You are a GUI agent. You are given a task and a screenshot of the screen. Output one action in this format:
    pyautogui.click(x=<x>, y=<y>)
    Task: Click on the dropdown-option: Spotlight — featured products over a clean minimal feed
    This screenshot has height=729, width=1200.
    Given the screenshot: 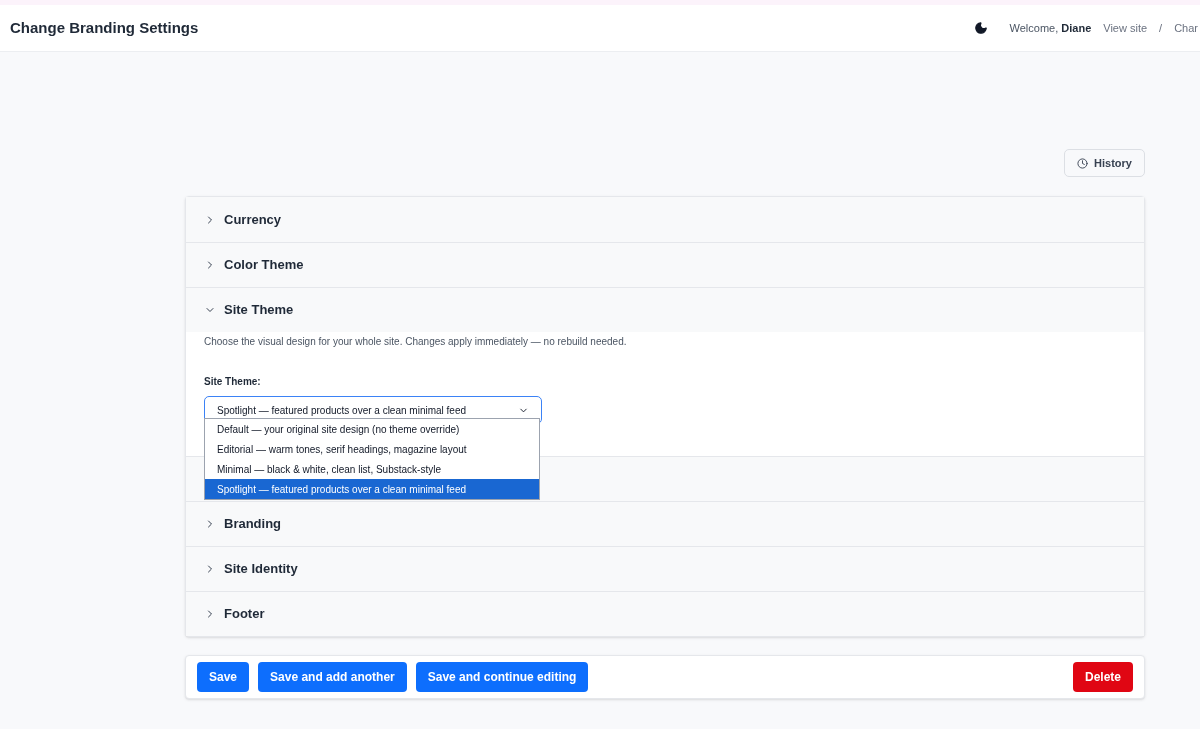 What is the action you would take?
    pyautogui.click(x=372, y=489)
    